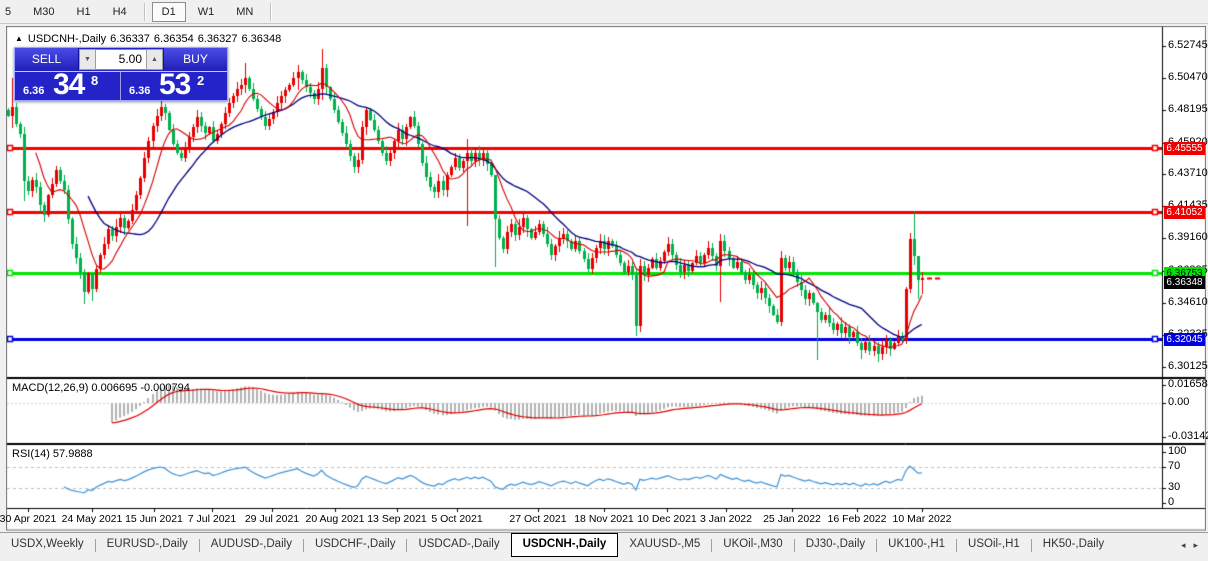 The width and height of the screenshot is (1208, 561). Describe the element at coordinates (1188, 173) in the screenshot. I see `price-axis-tick: 6.43710` at that location.